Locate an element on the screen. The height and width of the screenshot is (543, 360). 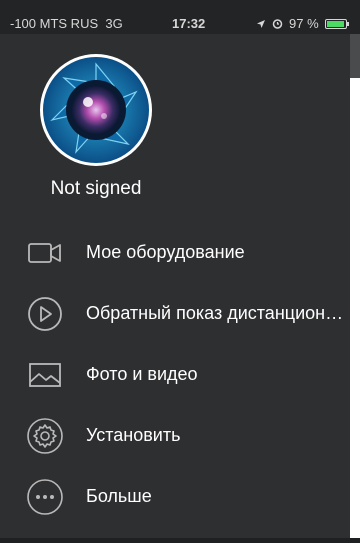
location-arrow-icon is located at coordinates (261, 23).